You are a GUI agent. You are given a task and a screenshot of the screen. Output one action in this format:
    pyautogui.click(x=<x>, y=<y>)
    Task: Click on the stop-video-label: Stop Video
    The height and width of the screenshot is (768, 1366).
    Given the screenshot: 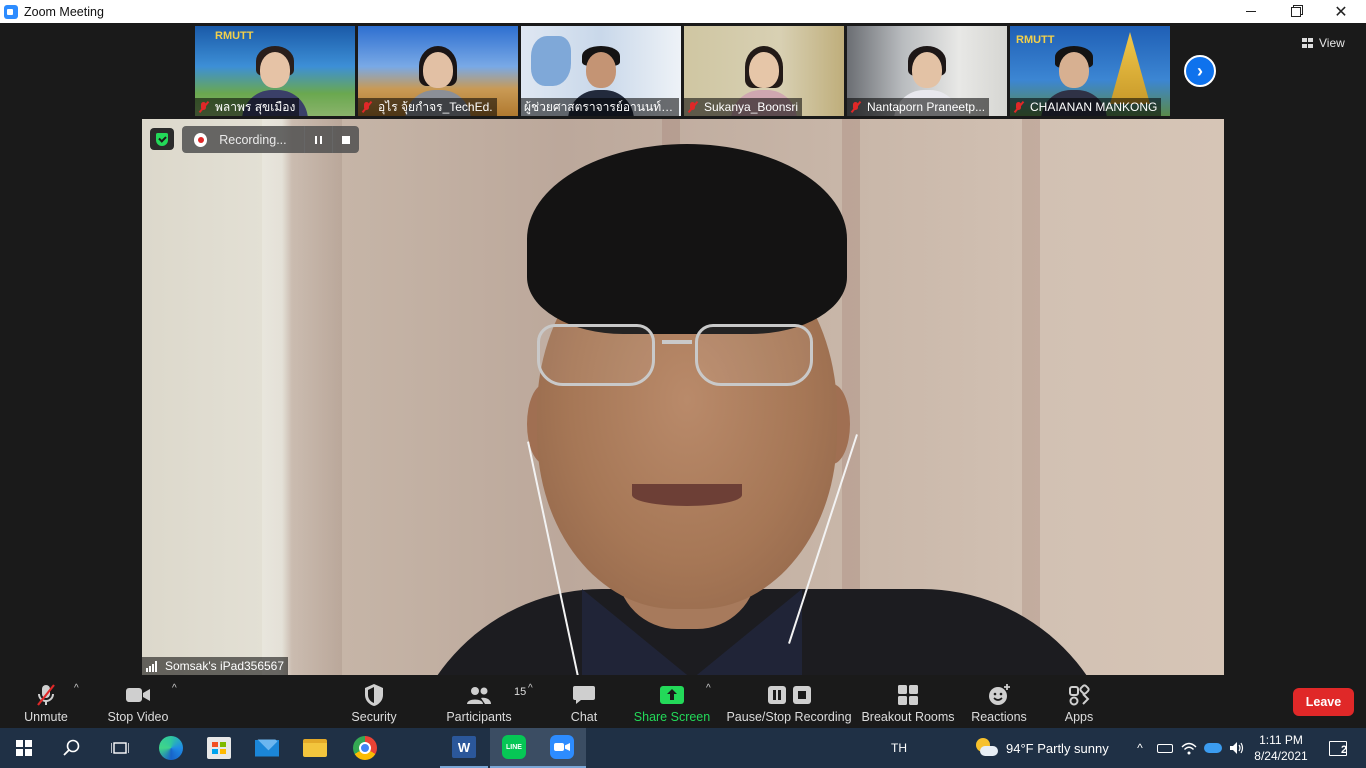 What is the action you would take?
    pyautogui.click(x=138, y=717)
    